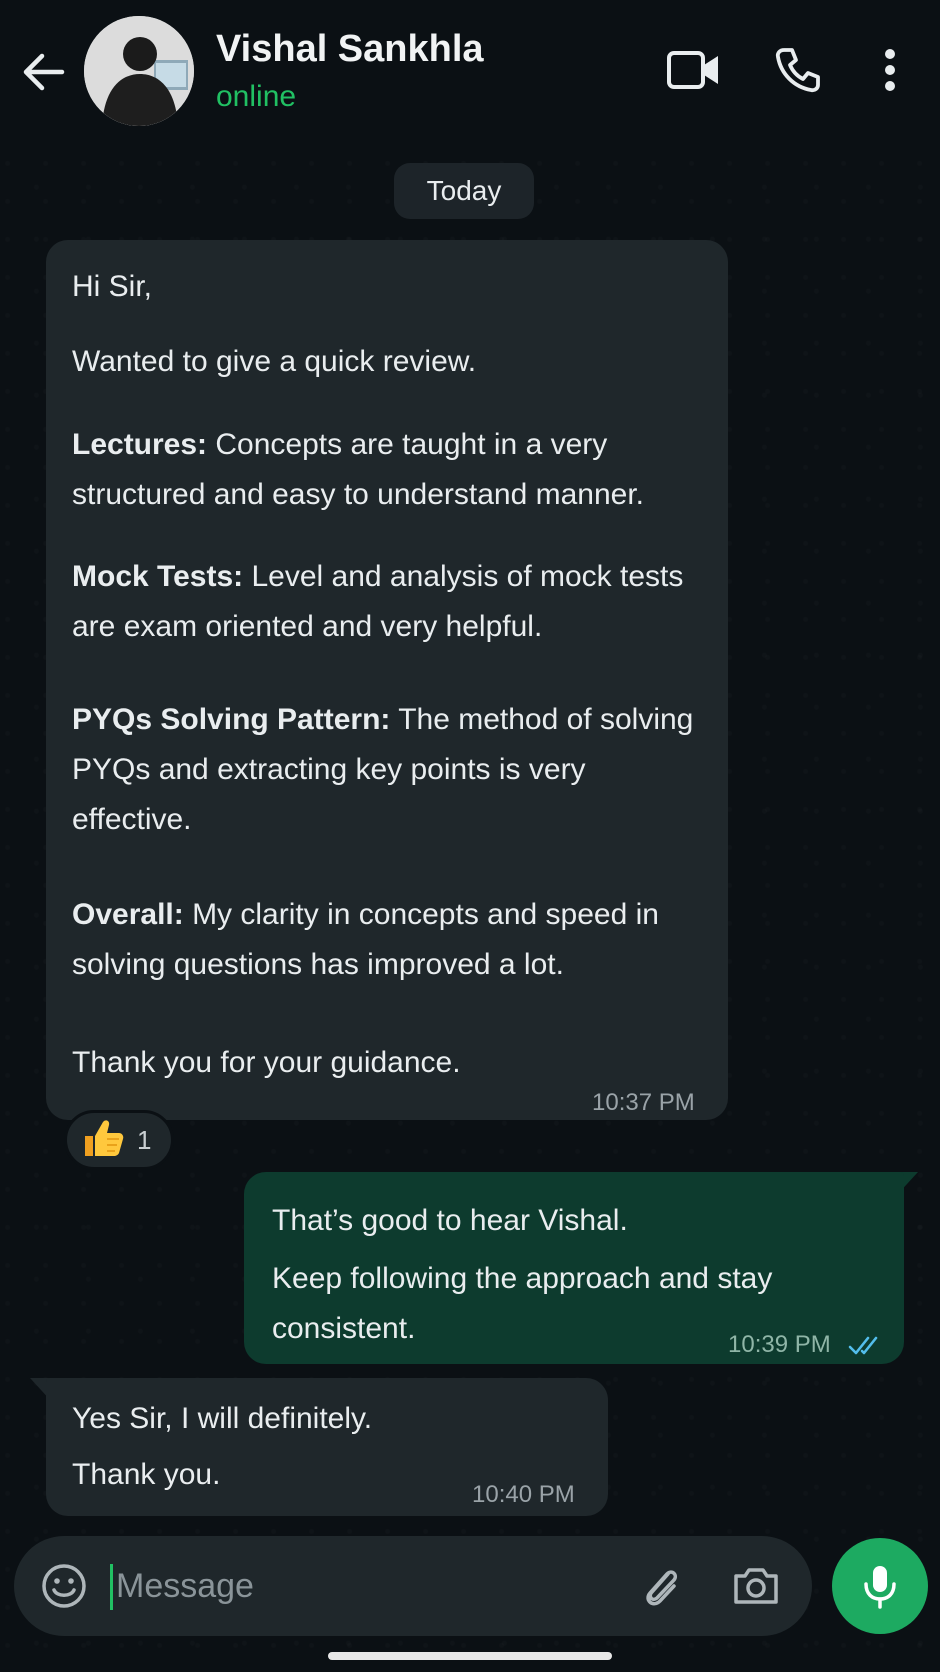  I want to click on home-indicator, so click(470, 1656).